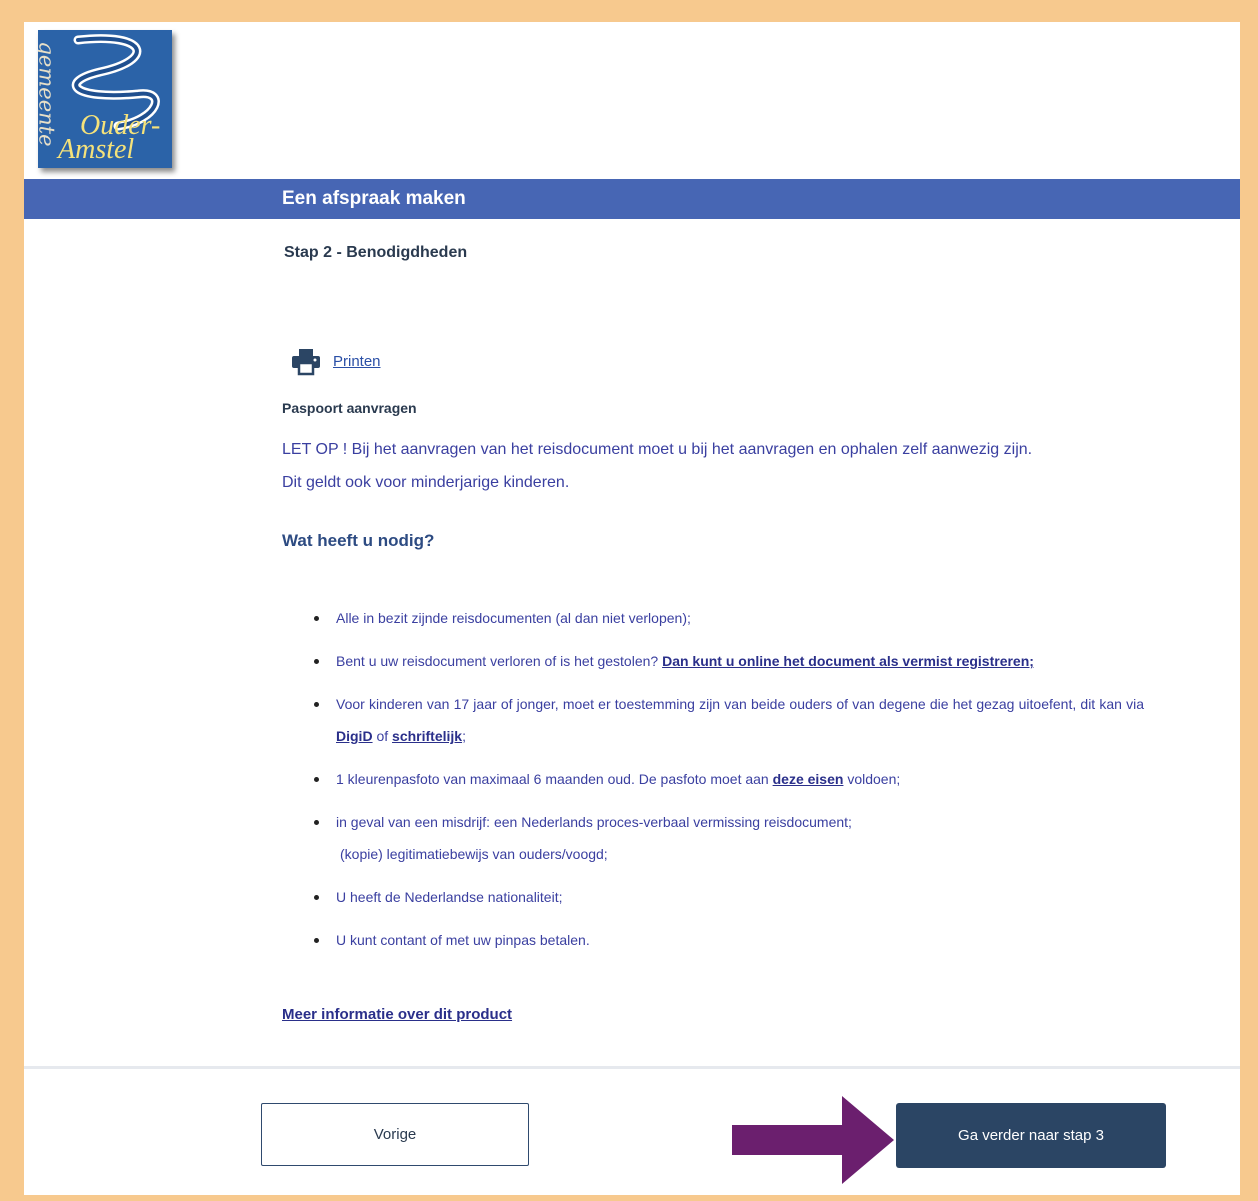 This screenshot has width=1258, height=1201. I want to click on next-step-button: Ga verder naar stap 3, so click(1031, 1135).